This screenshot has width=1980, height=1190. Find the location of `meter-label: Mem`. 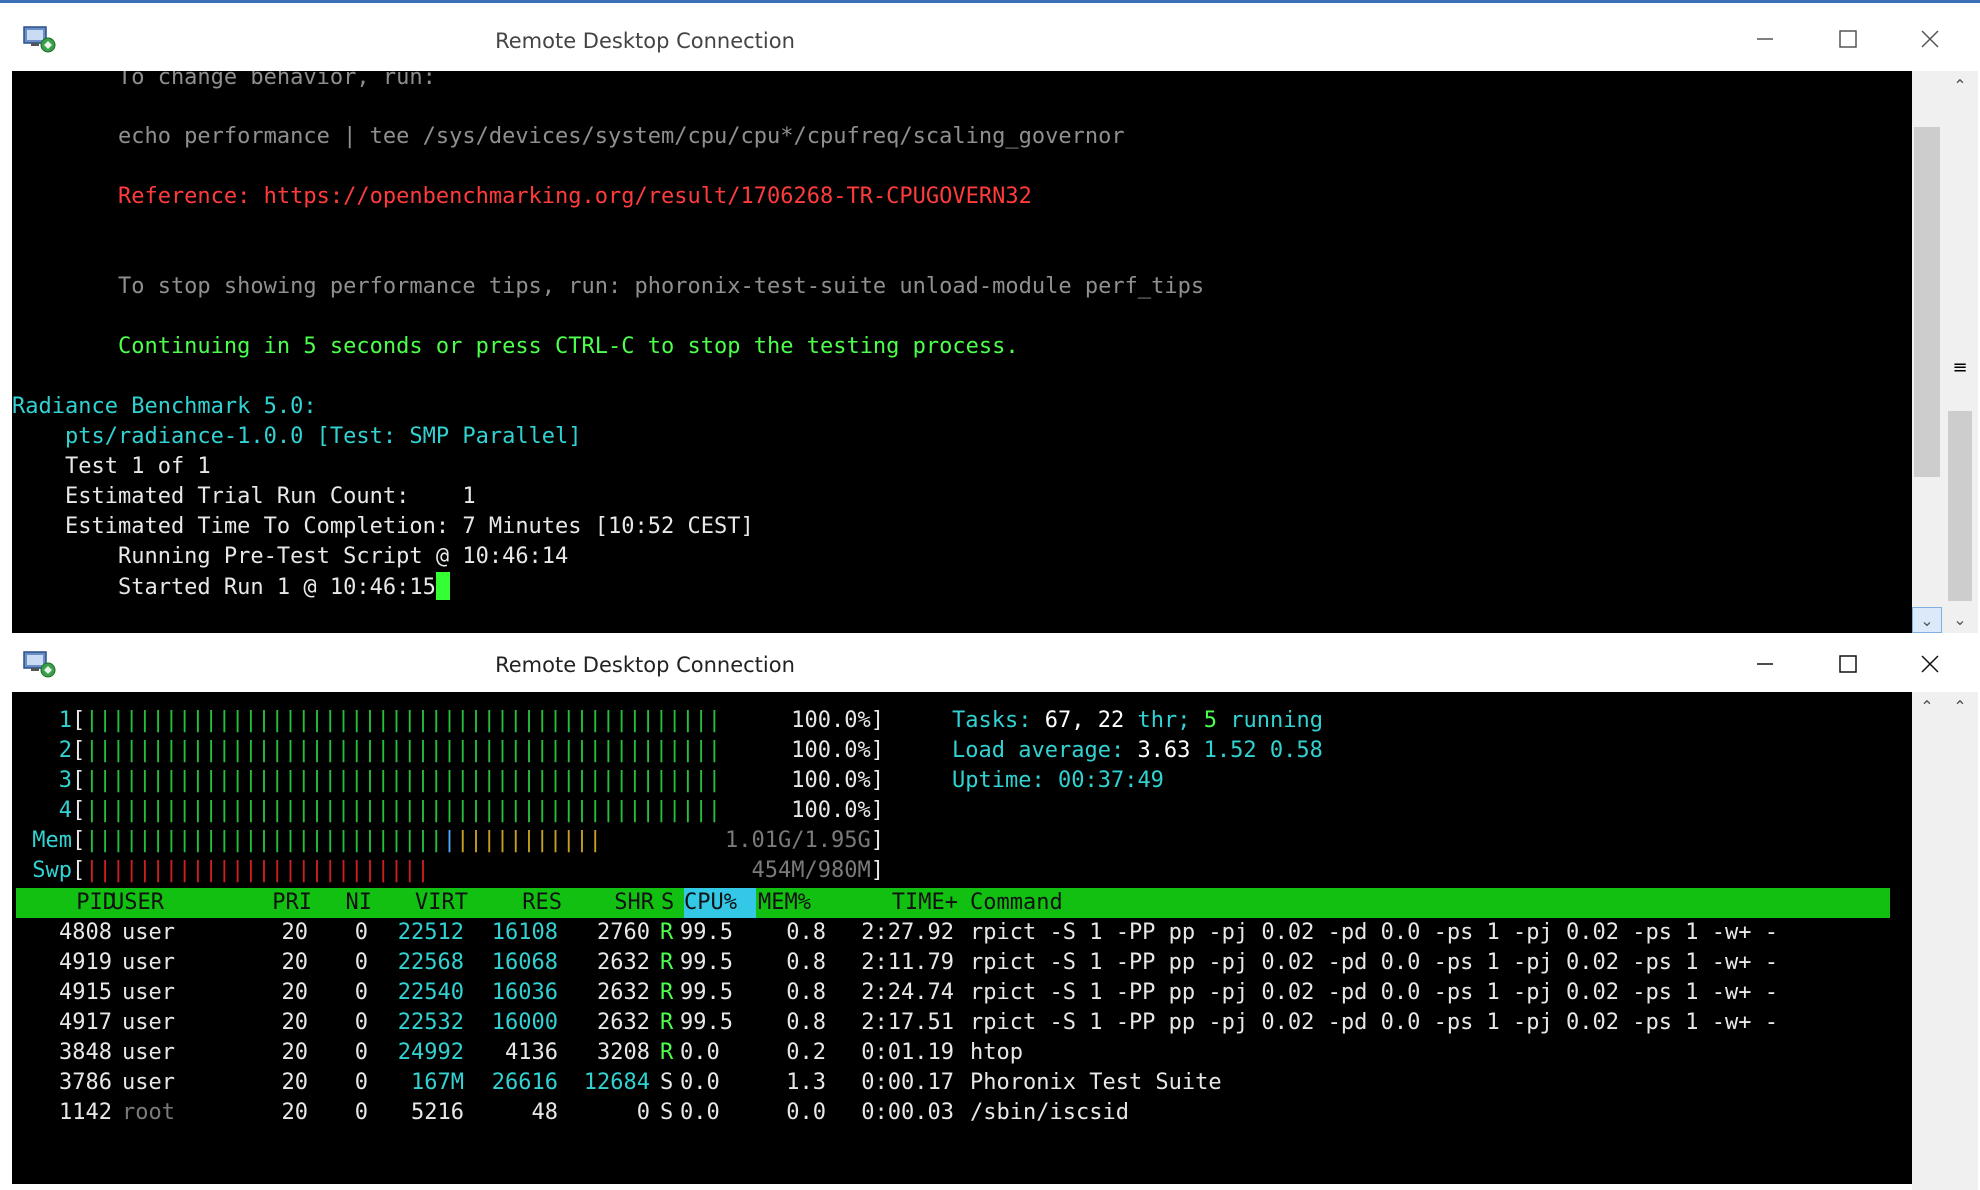

meter-label: Mem is located at coordinates (52, 840).